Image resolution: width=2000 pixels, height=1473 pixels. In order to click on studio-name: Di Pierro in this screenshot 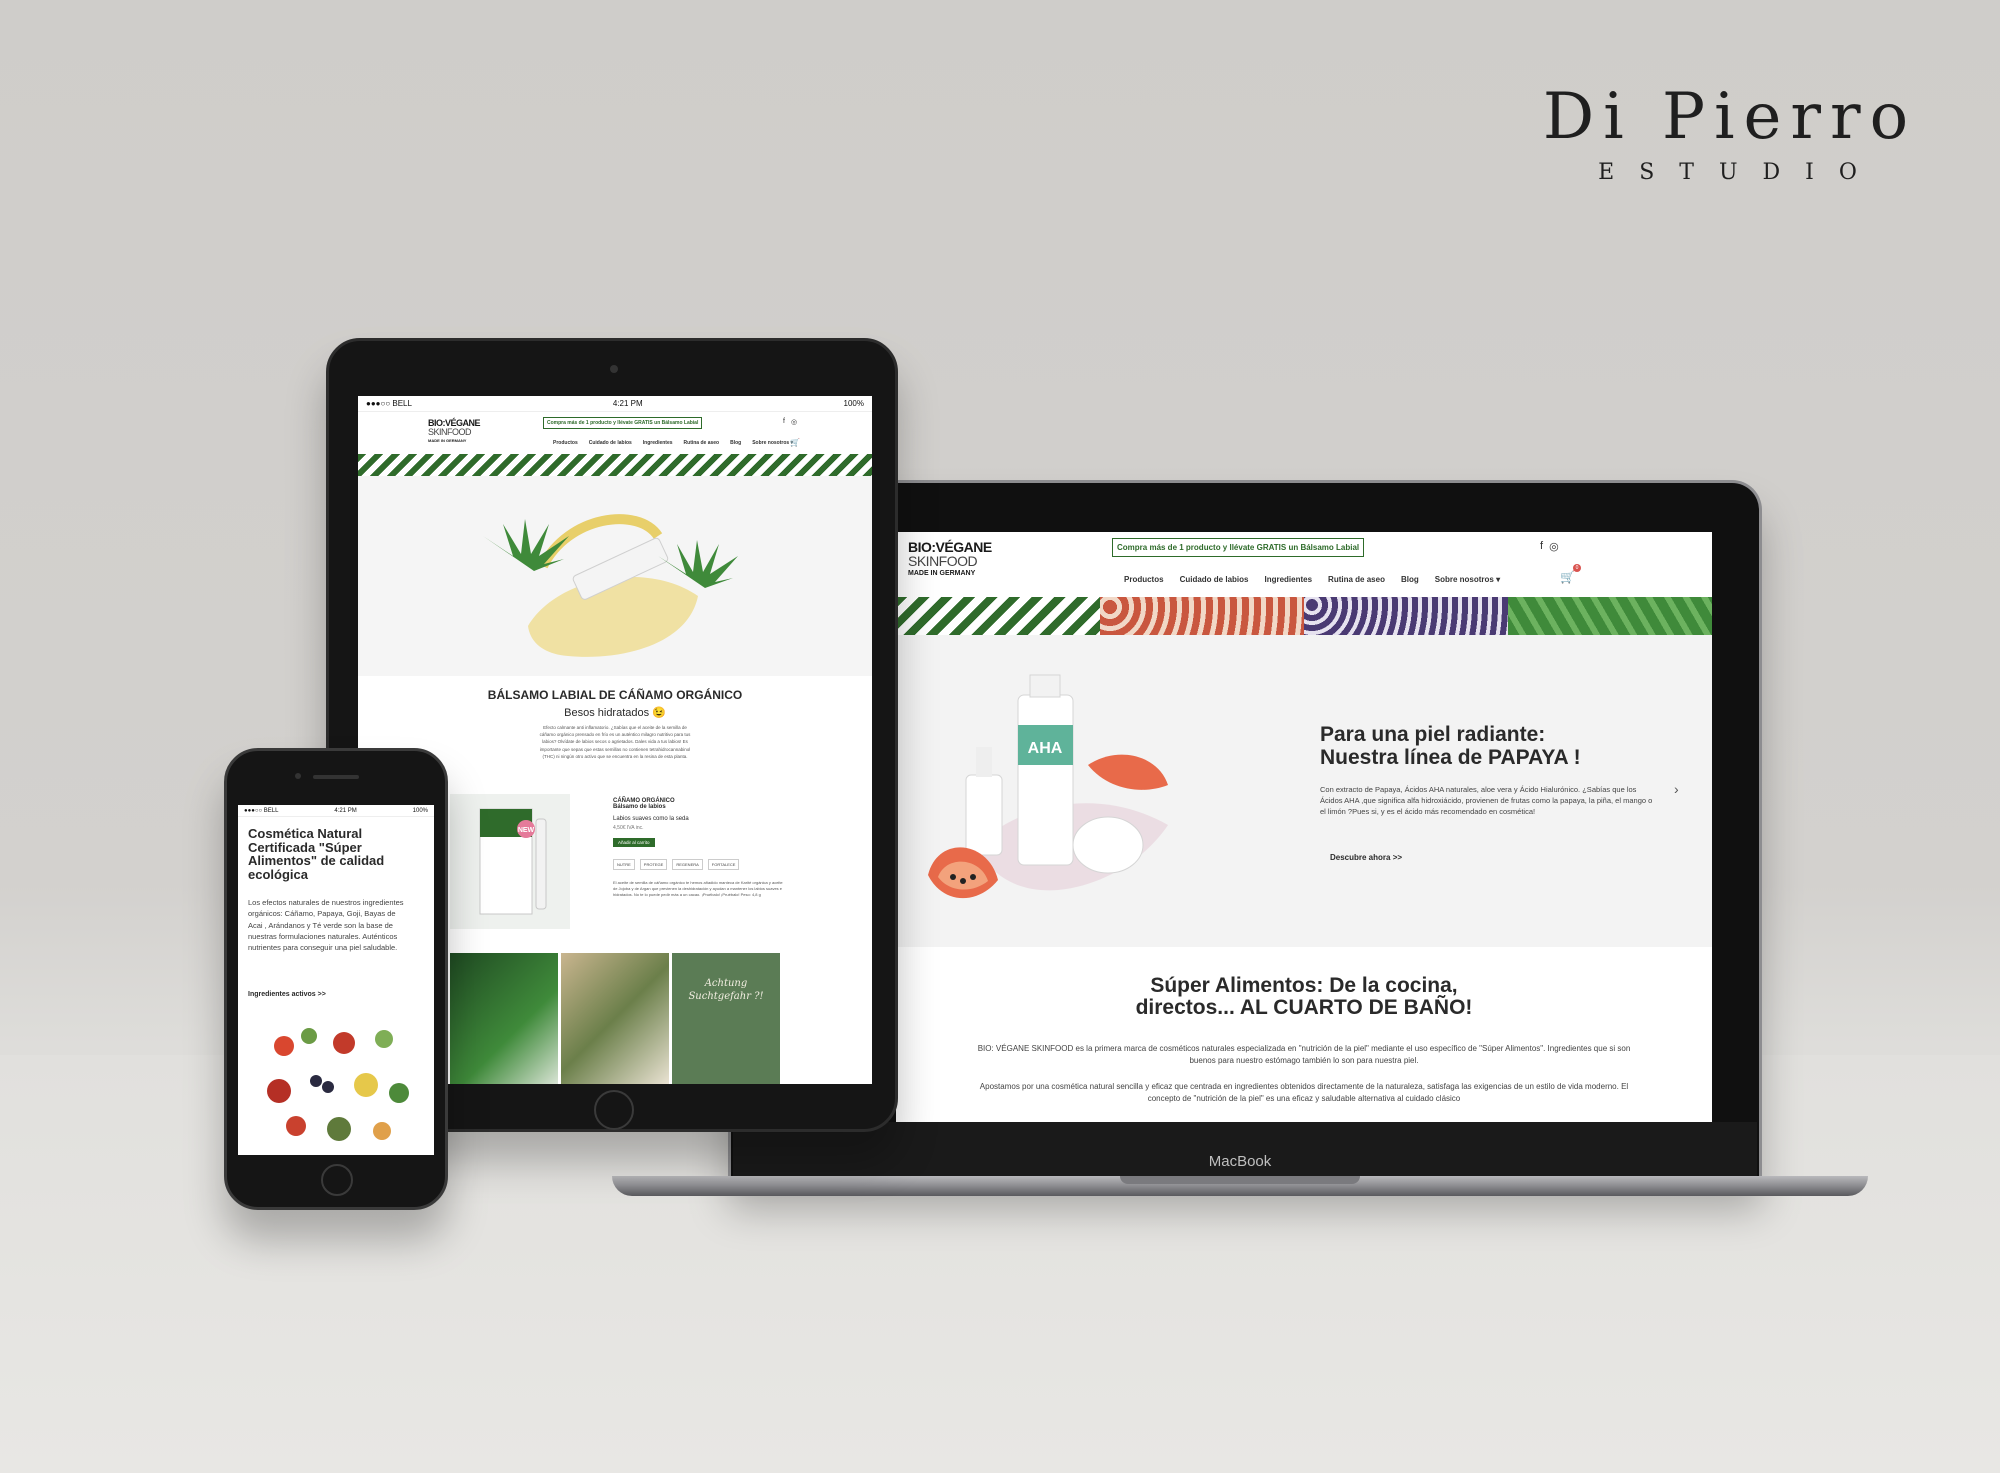, I will do `click(1730, 117)`.